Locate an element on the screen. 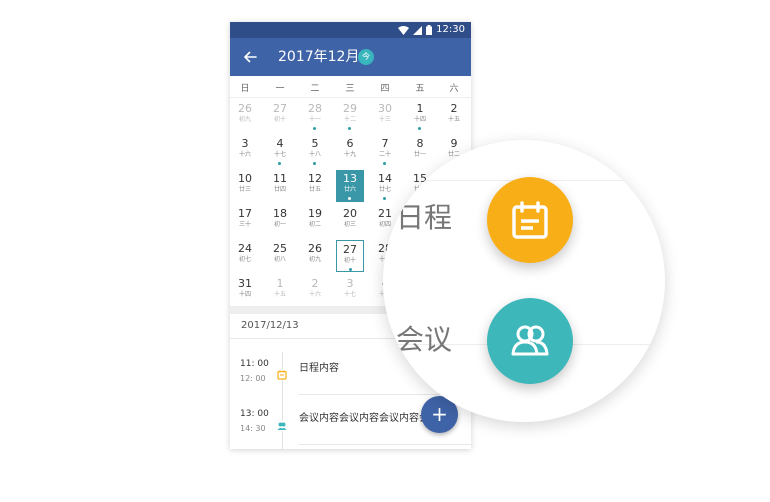  weekday-label: 三 is located at coordinates (350, 89).